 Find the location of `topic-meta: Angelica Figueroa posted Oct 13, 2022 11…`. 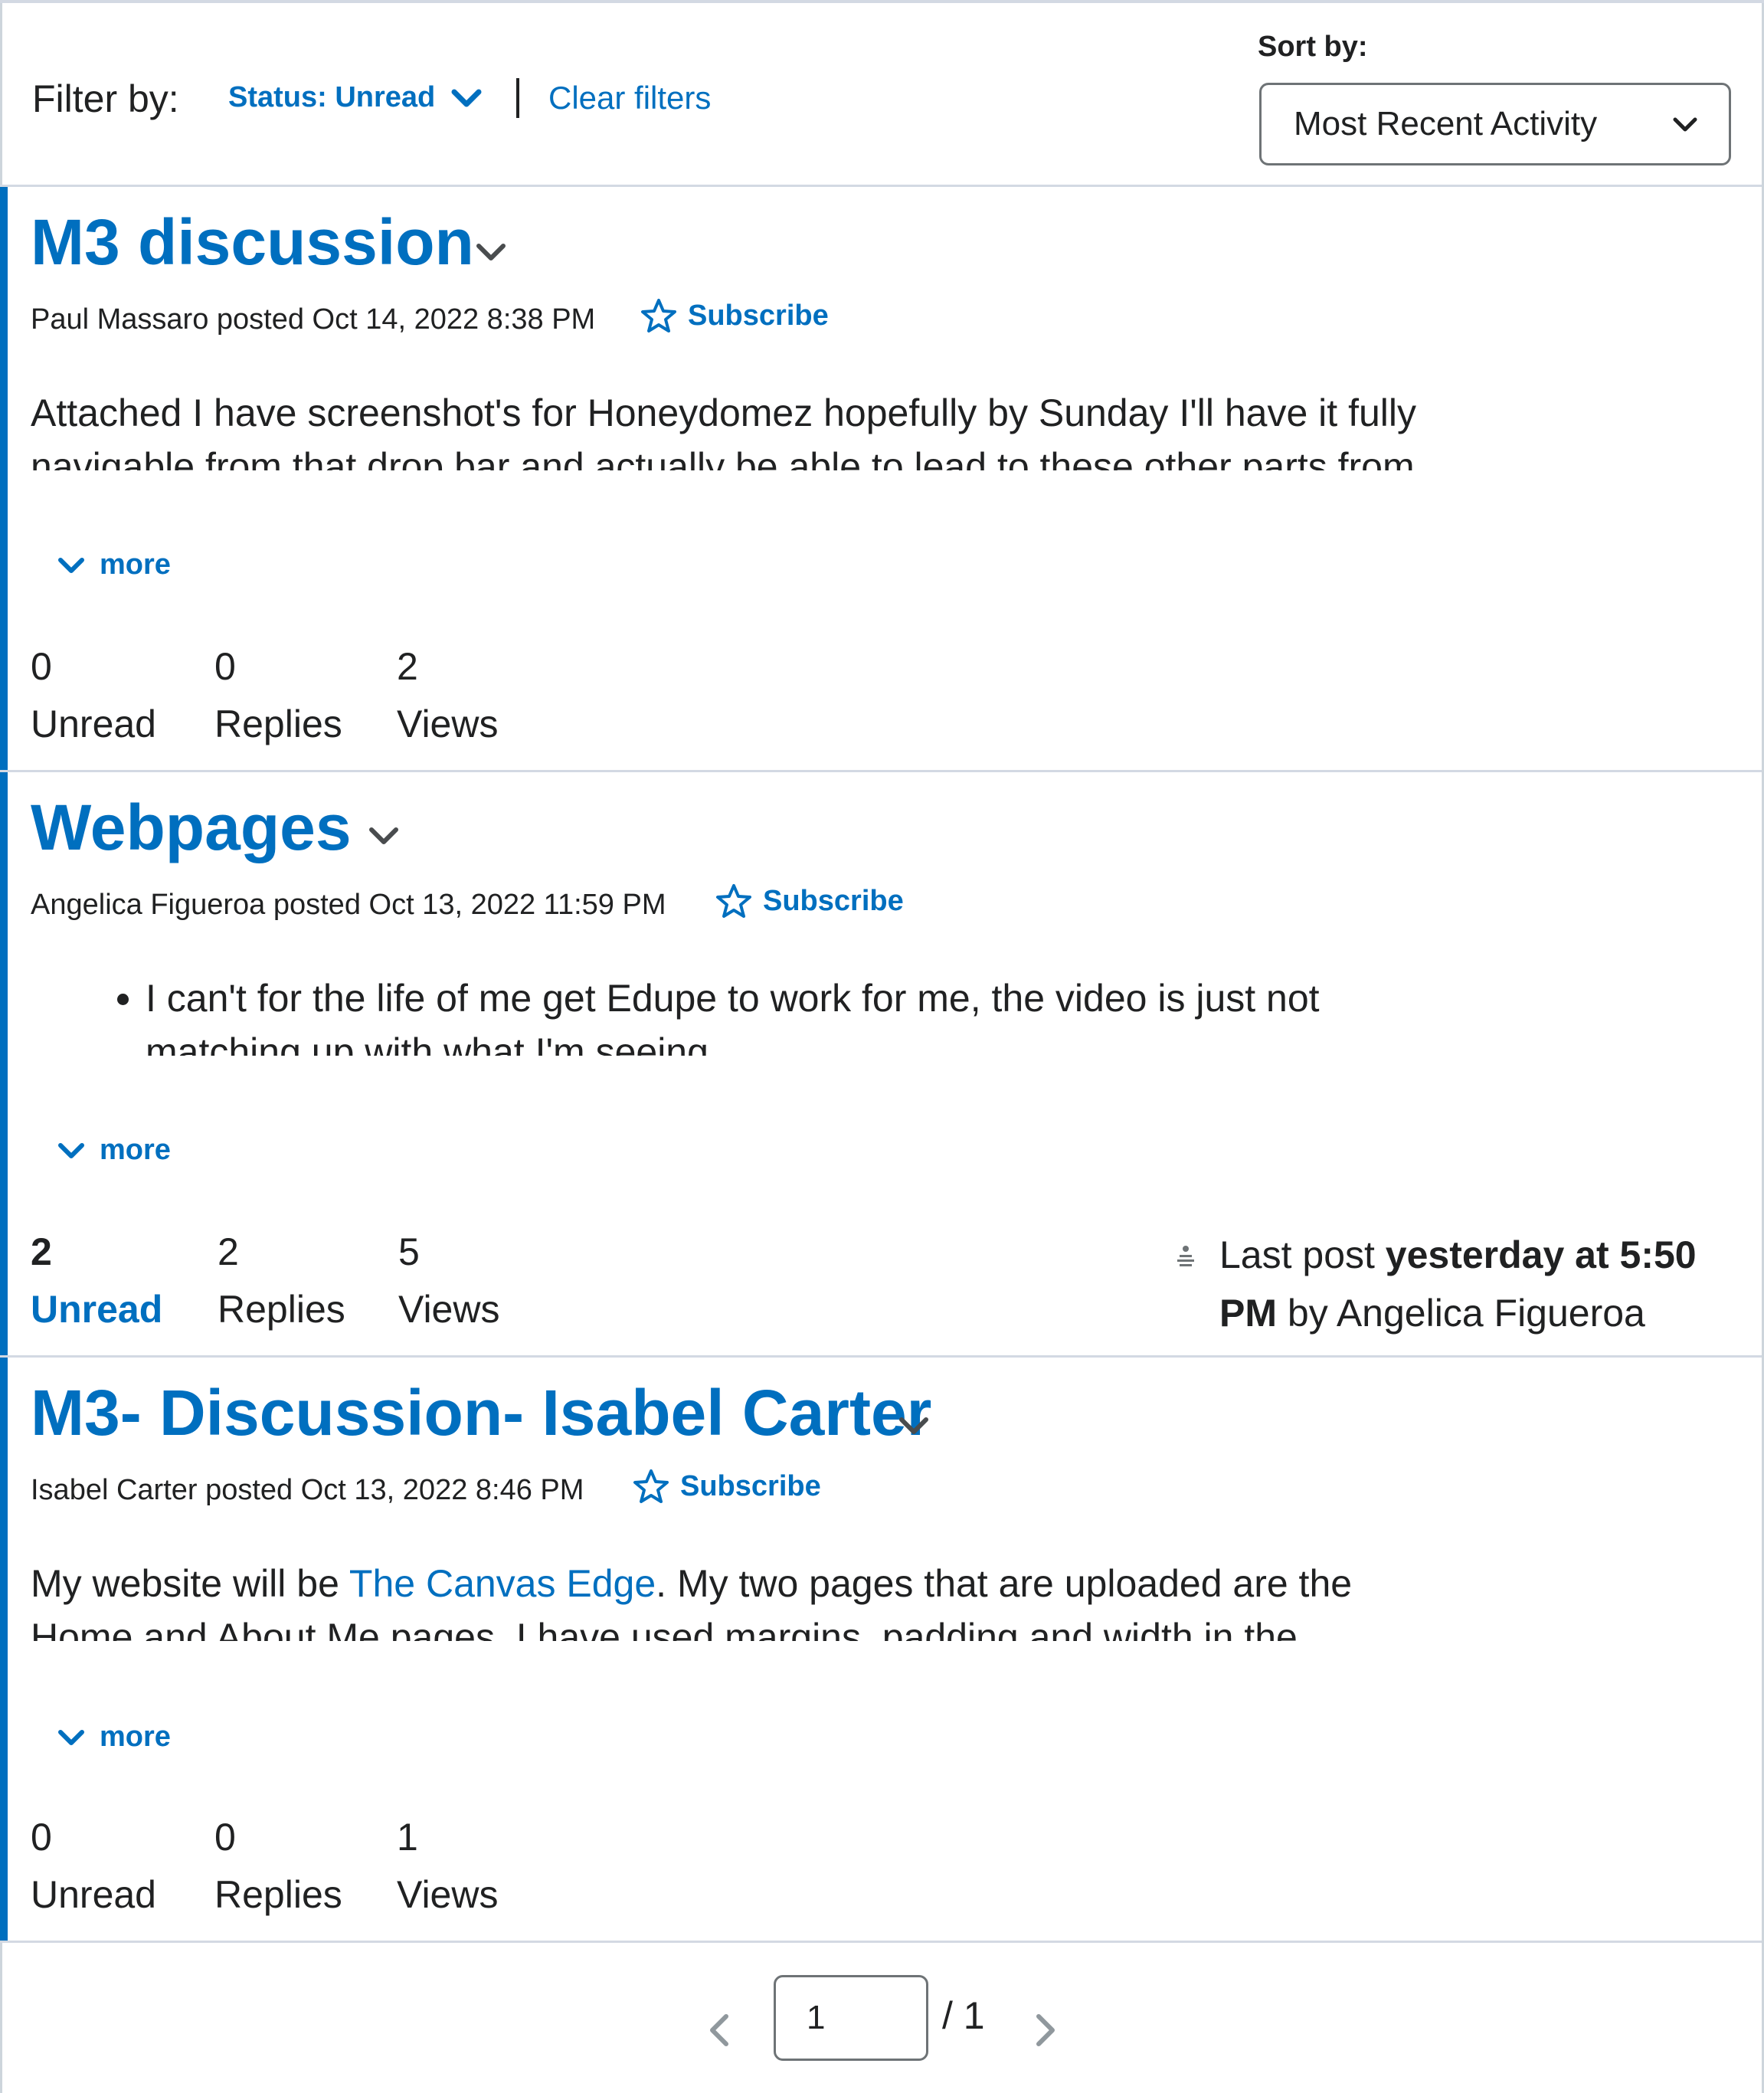

topic-meta: Angelica Figueroa posted Oct 13, 2022 11… is located at coordinates (348, 905).